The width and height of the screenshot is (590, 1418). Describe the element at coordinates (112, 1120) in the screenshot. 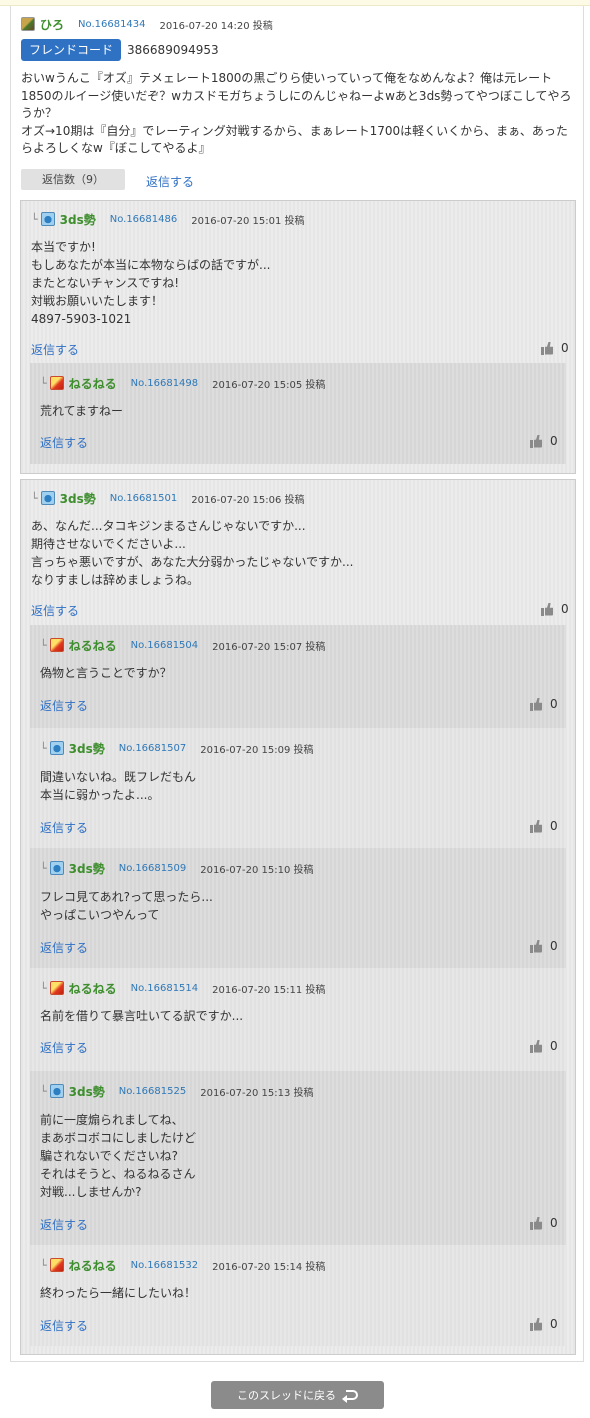

I see `reply-body-line: 前に一度煽られましてね、` at that location.